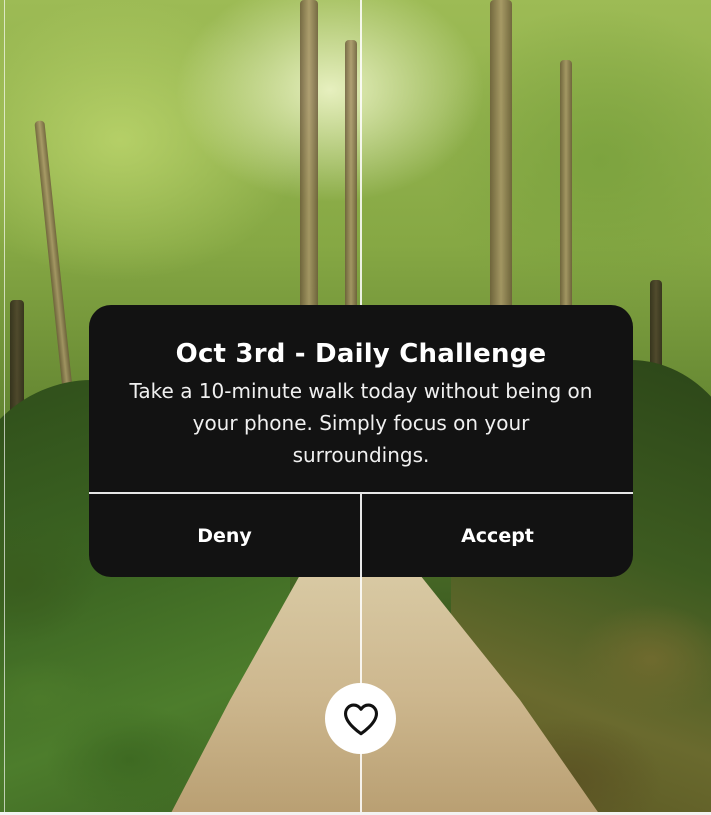 This screenshot has width=711, height=815. What do you see at coordinates (224, 535) in the screenshot?
I see `deny-button: Deny` at bounding box center [224, 535].